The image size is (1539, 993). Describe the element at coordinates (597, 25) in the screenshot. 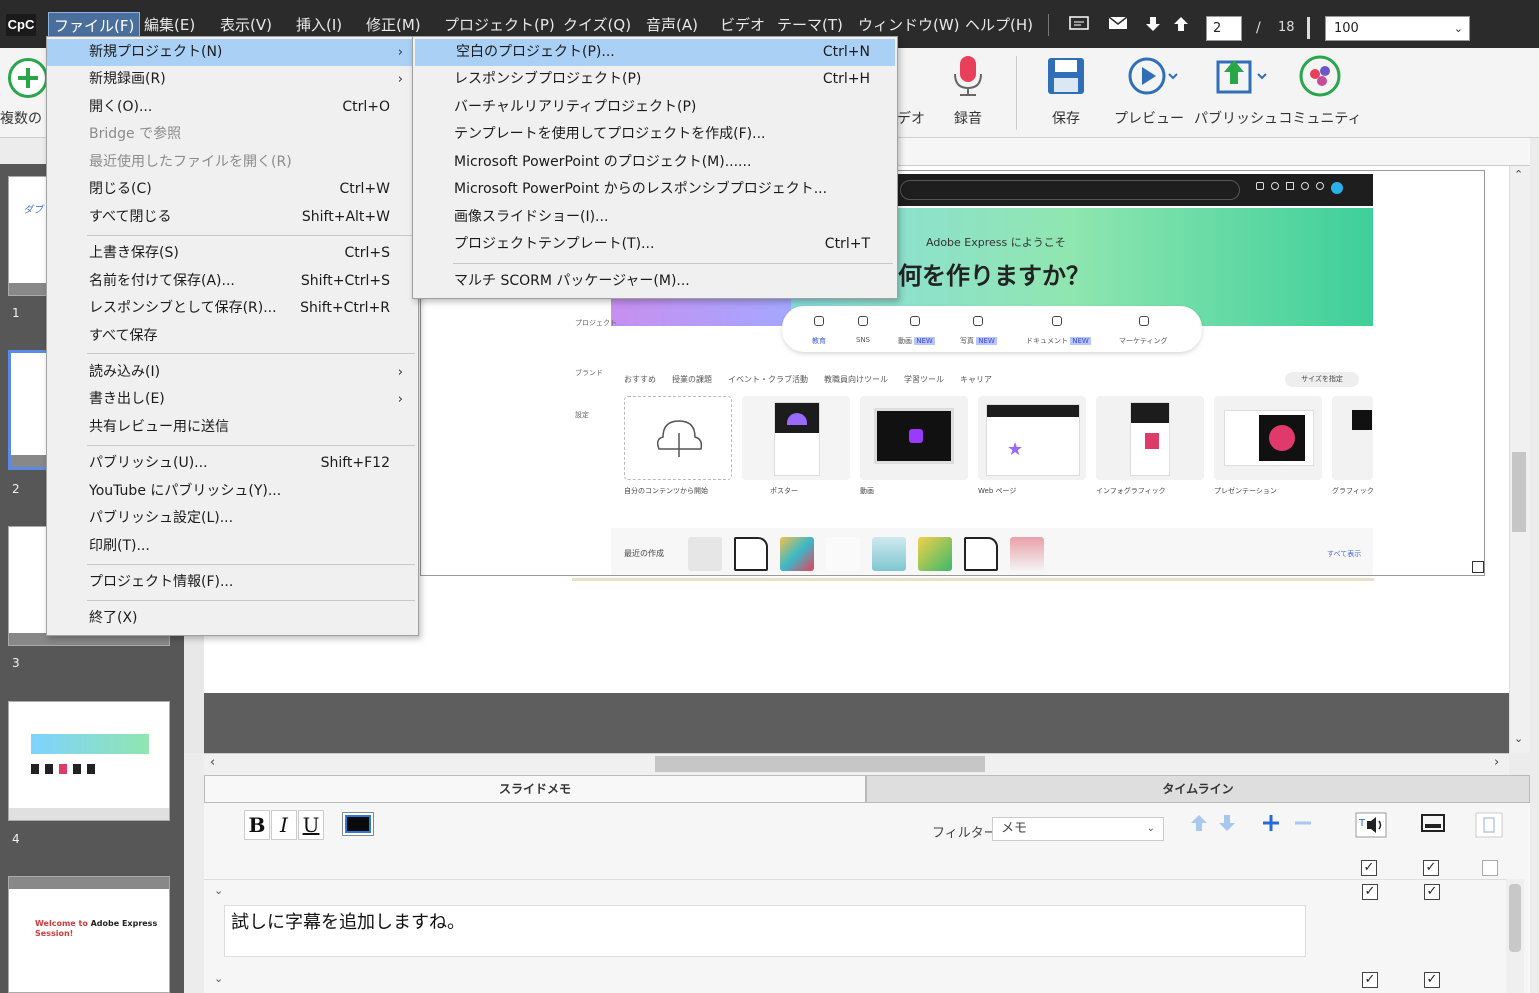

I see `menu-quiz: クイズ(Q)` at that location.